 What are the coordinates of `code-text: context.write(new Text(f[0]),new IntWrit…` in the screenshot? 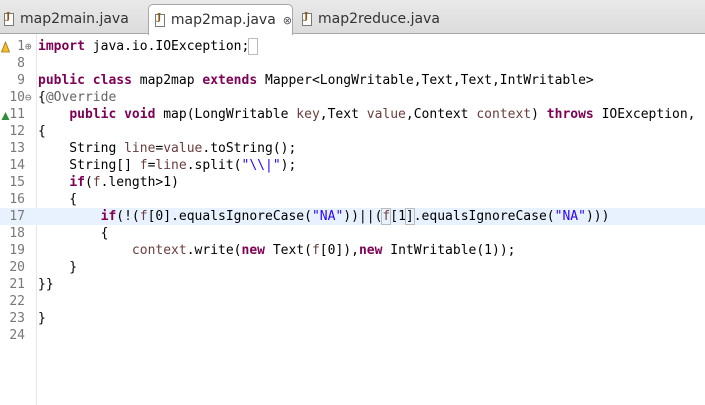 It's located at (277, 250).